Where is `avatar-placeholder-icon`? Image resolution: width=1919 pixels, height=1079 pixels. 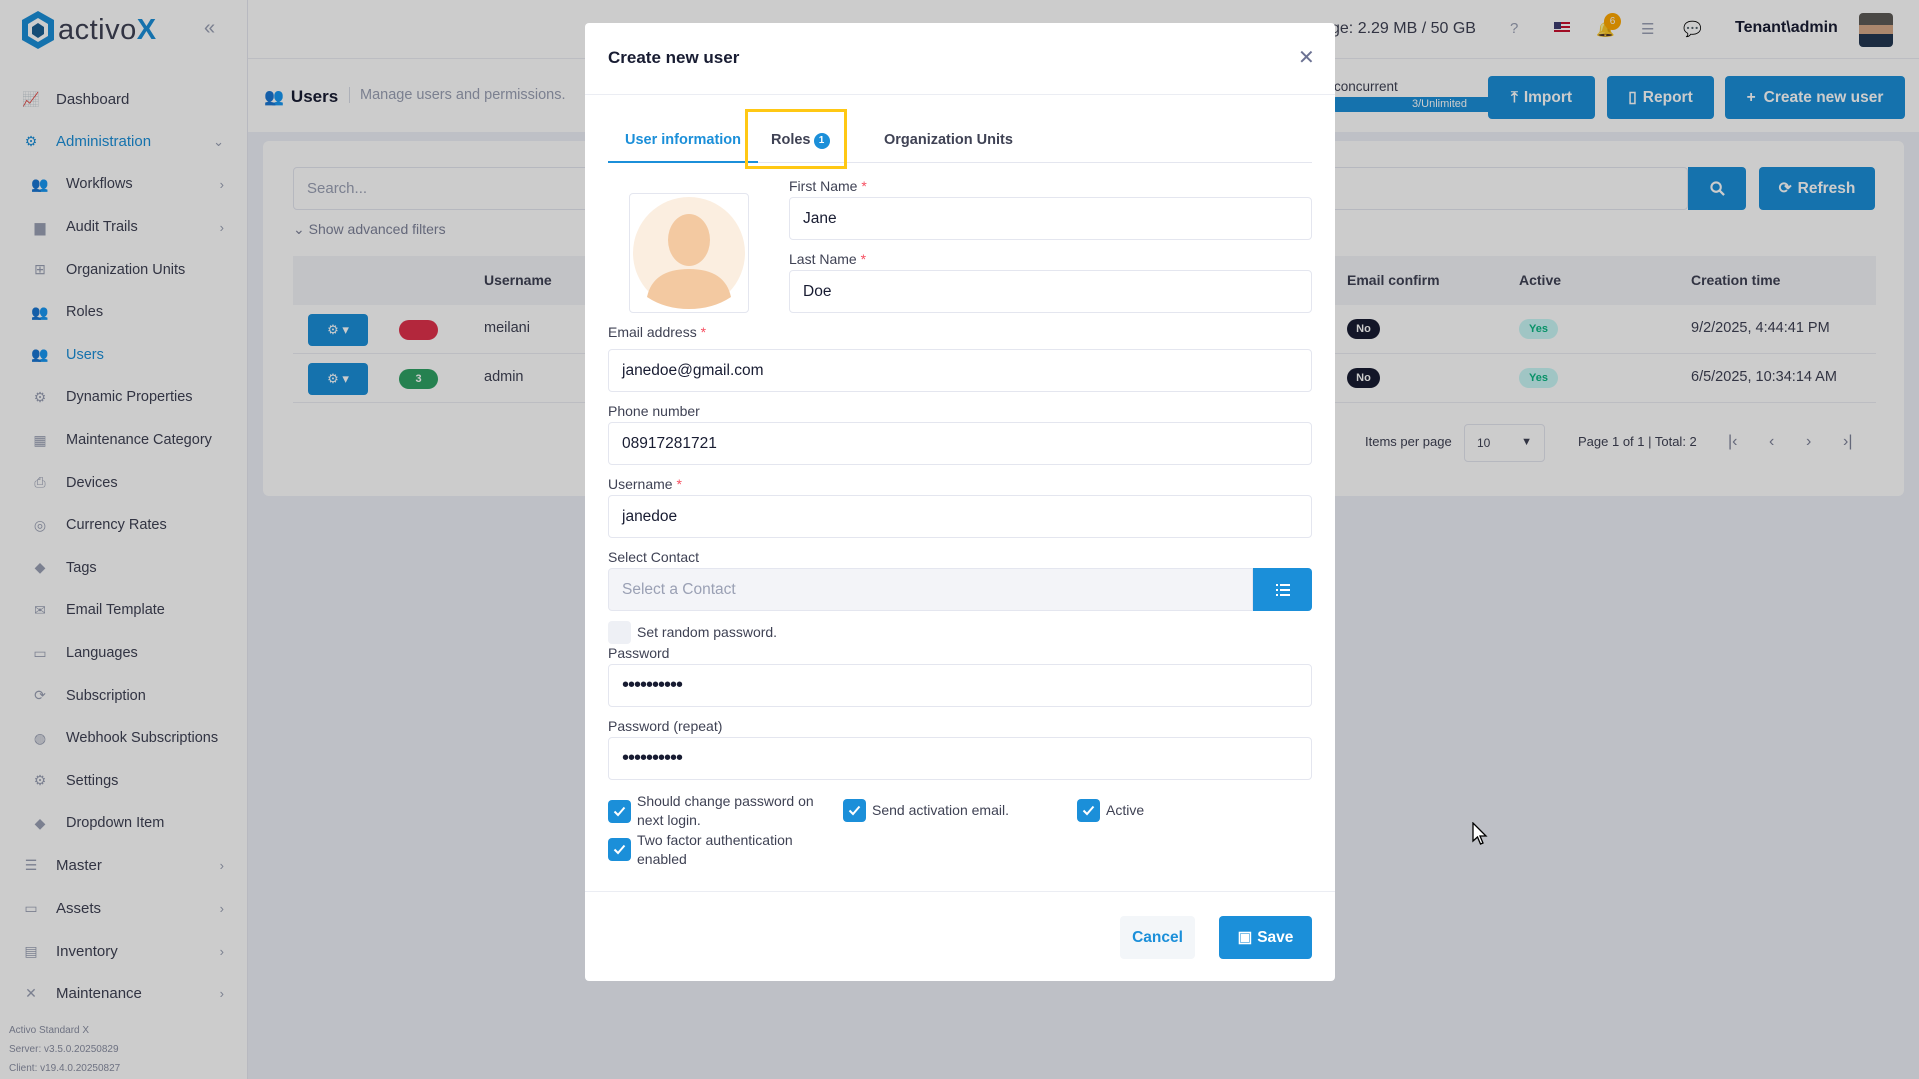
avatar-placeholder-icon is located at coordinates (689, 253).